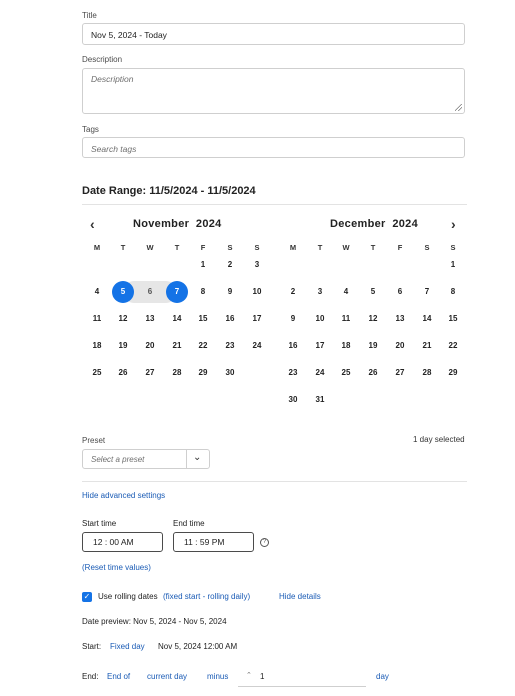  Describe the element at coordinates (264, 542) in the screenshot. I see `info-icon: ?` at that location.